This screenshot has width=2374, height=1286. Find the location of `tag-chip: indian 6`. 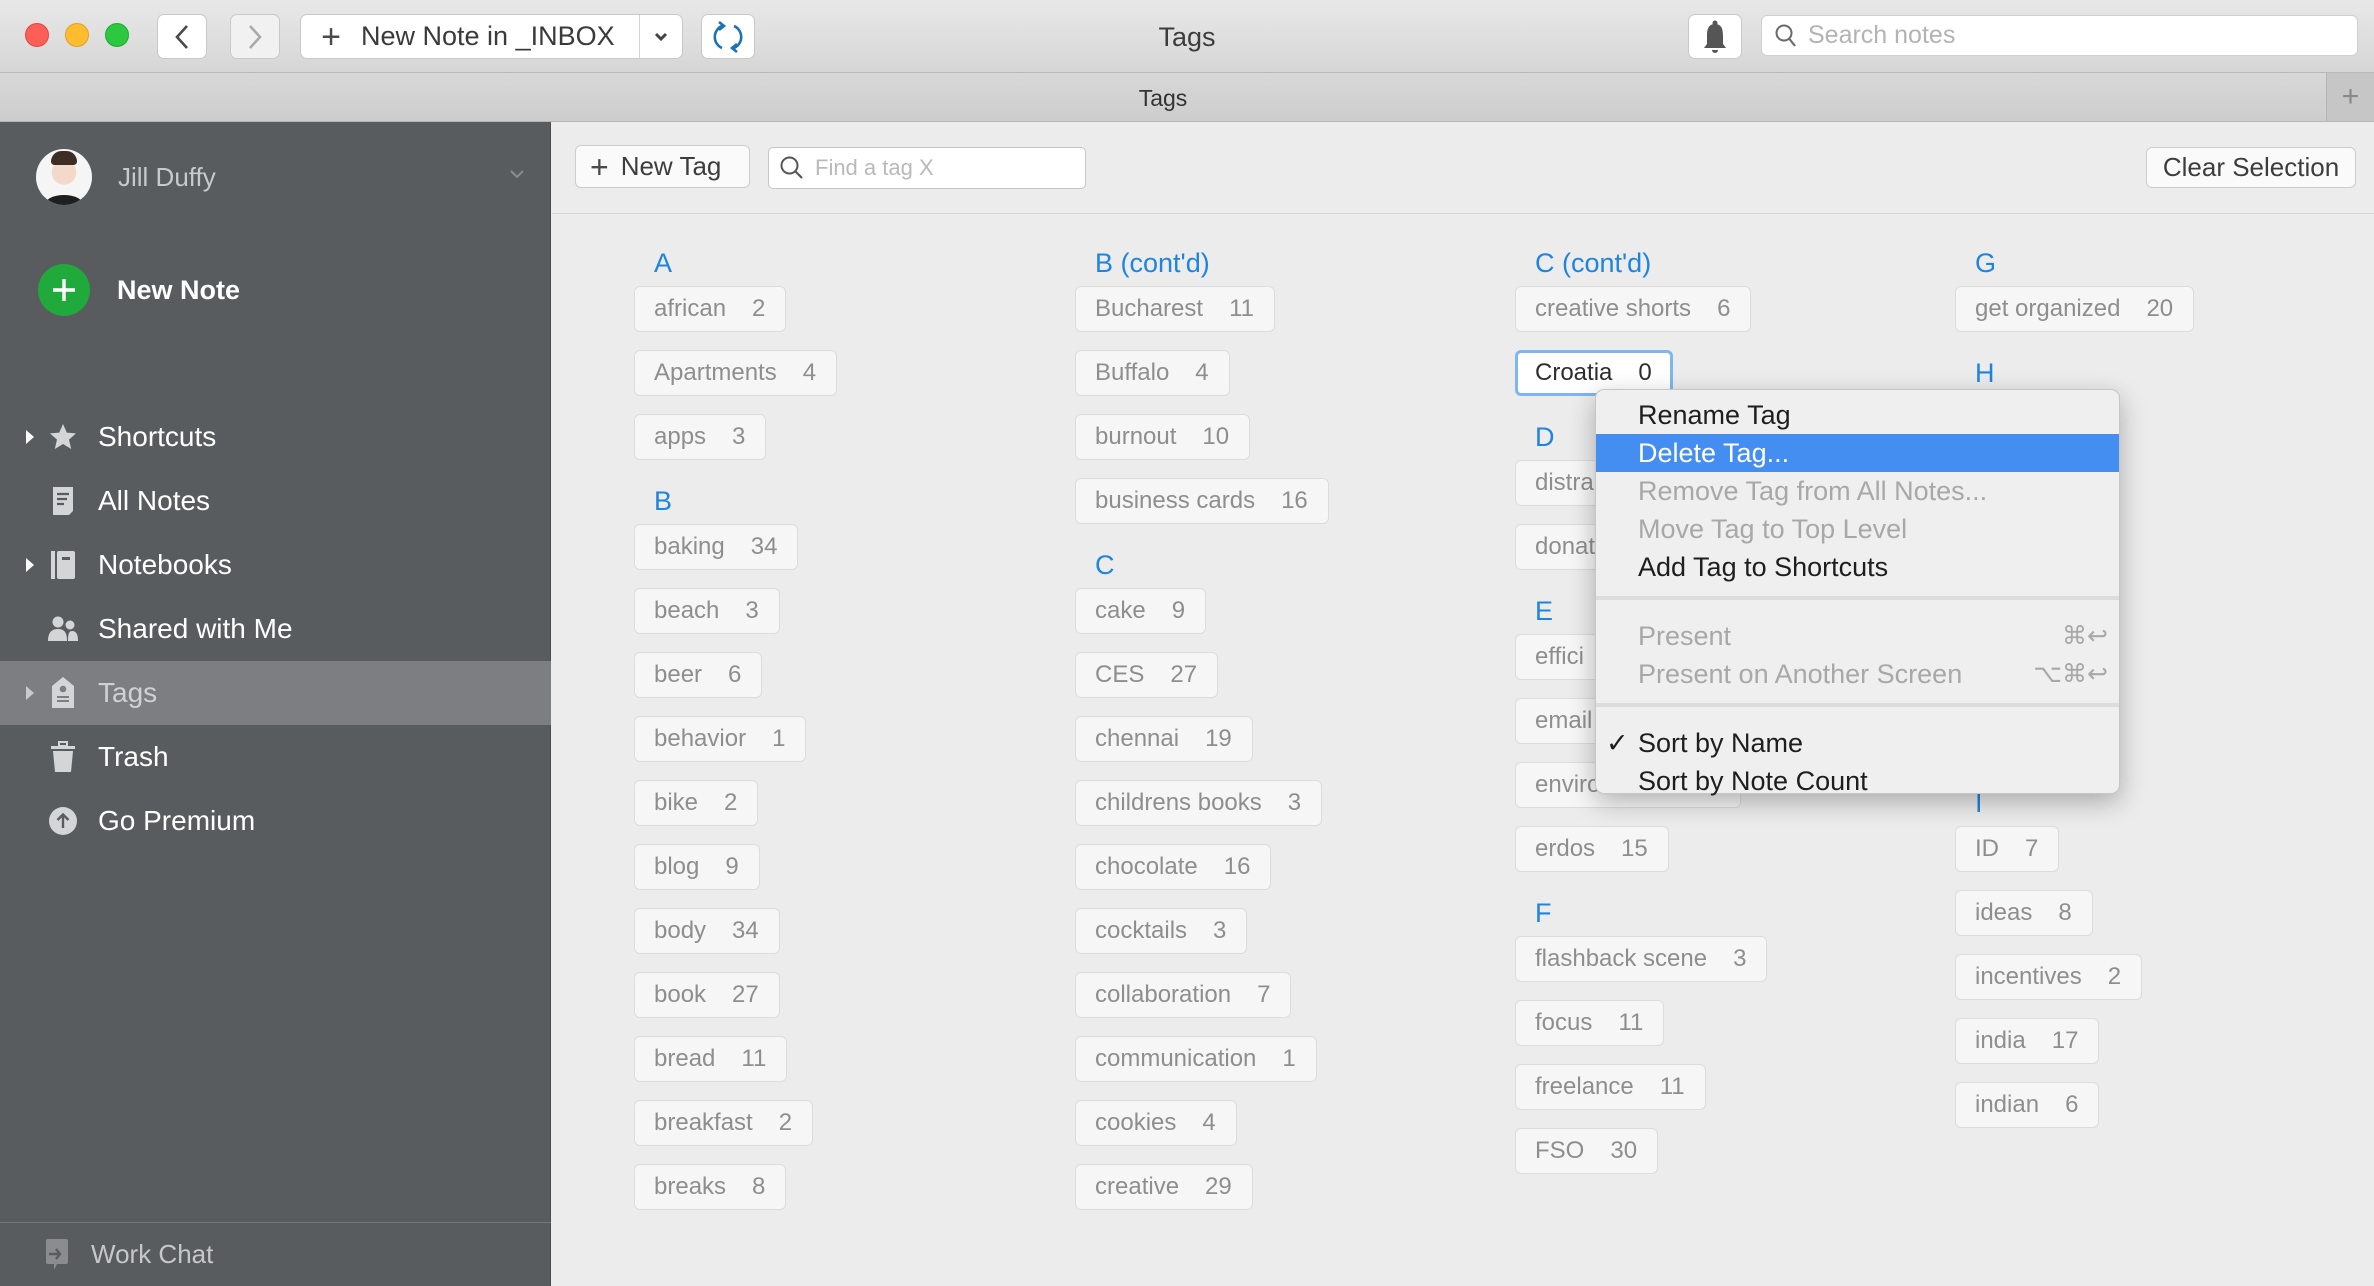

tag-chip: indian 6 is located at coordinates (2027, 1105).